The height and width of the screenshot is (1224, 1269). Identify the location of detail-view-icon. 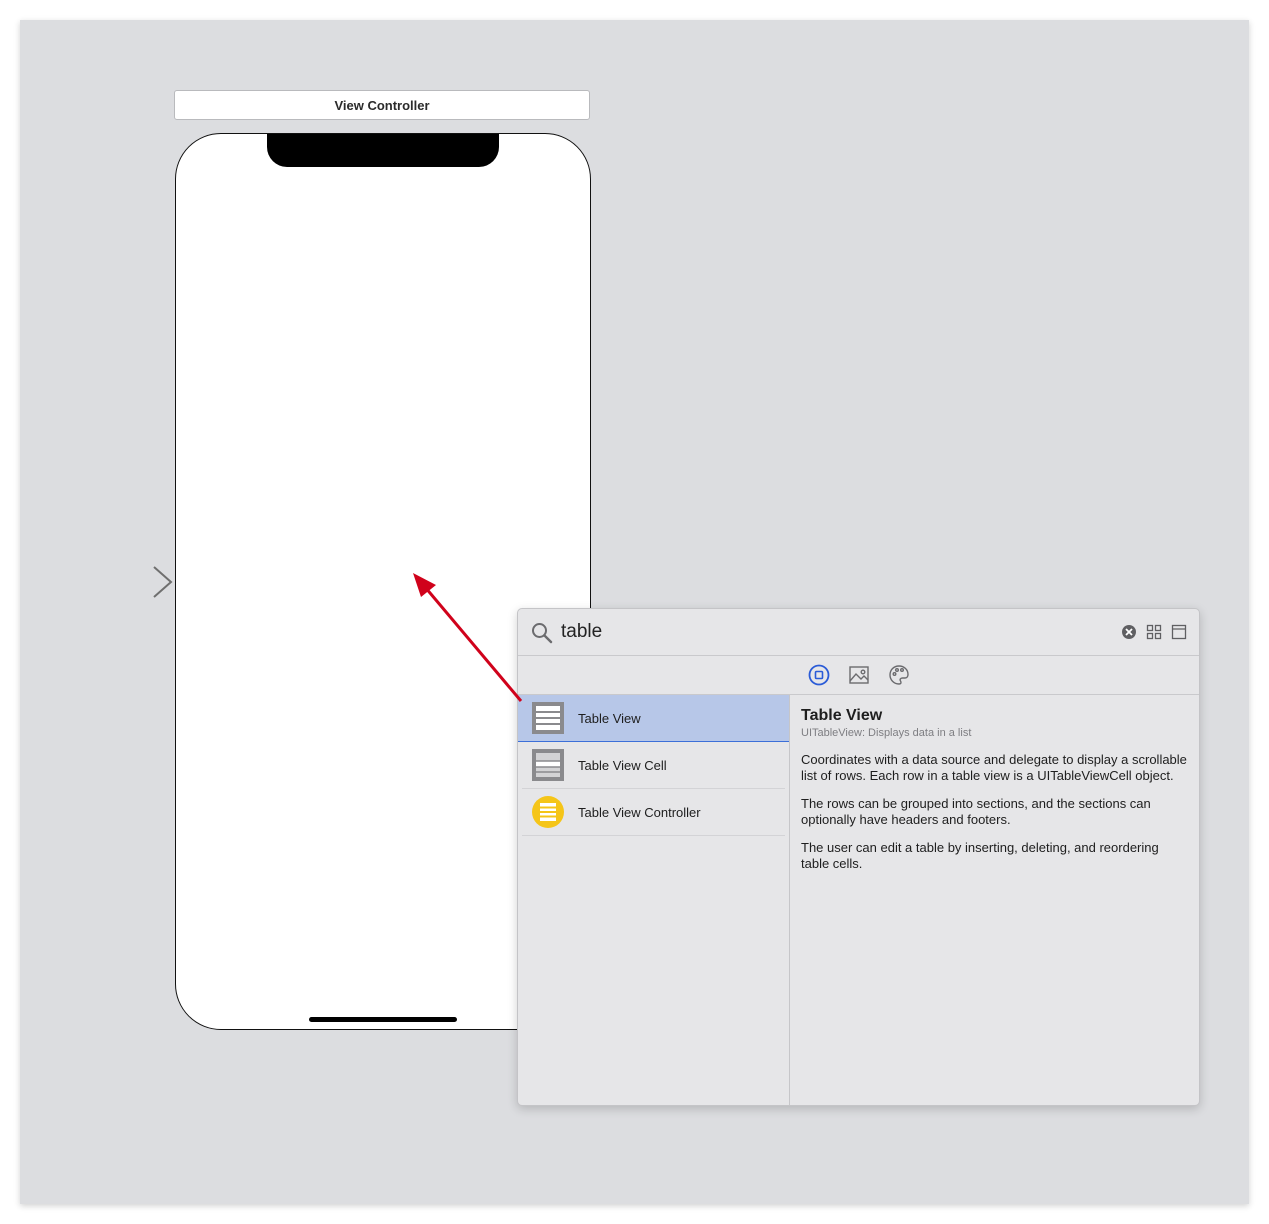
(1179, 632).